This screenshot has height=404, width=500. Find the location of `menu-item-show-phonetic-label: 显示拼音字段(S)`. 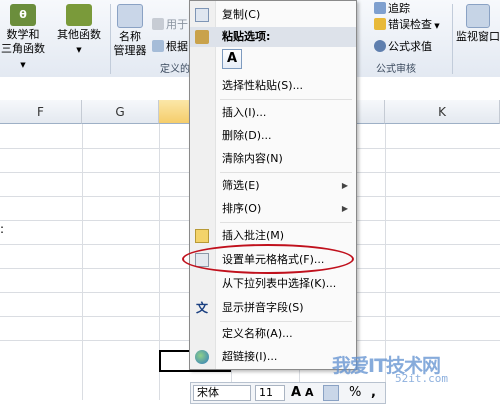

menu-item-show-phonetic-label: 显示拼音字段(S) is located at coordinates (263, 307).